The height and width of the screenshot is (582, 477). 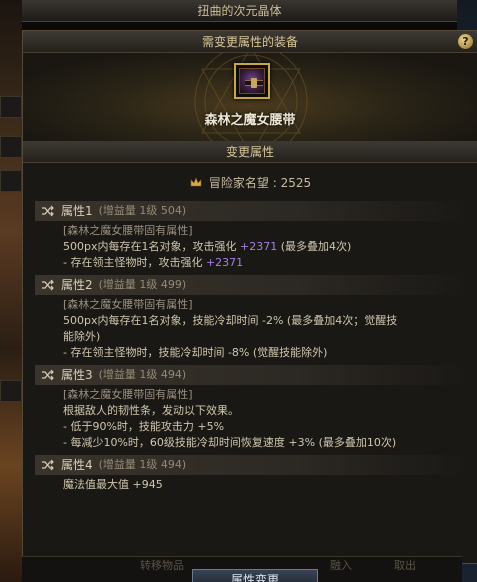 What do you see at coordinates (255, 575) in the screenshot?
I see `attribute-change-button: 属性变更` at bounding box center [255, 575].